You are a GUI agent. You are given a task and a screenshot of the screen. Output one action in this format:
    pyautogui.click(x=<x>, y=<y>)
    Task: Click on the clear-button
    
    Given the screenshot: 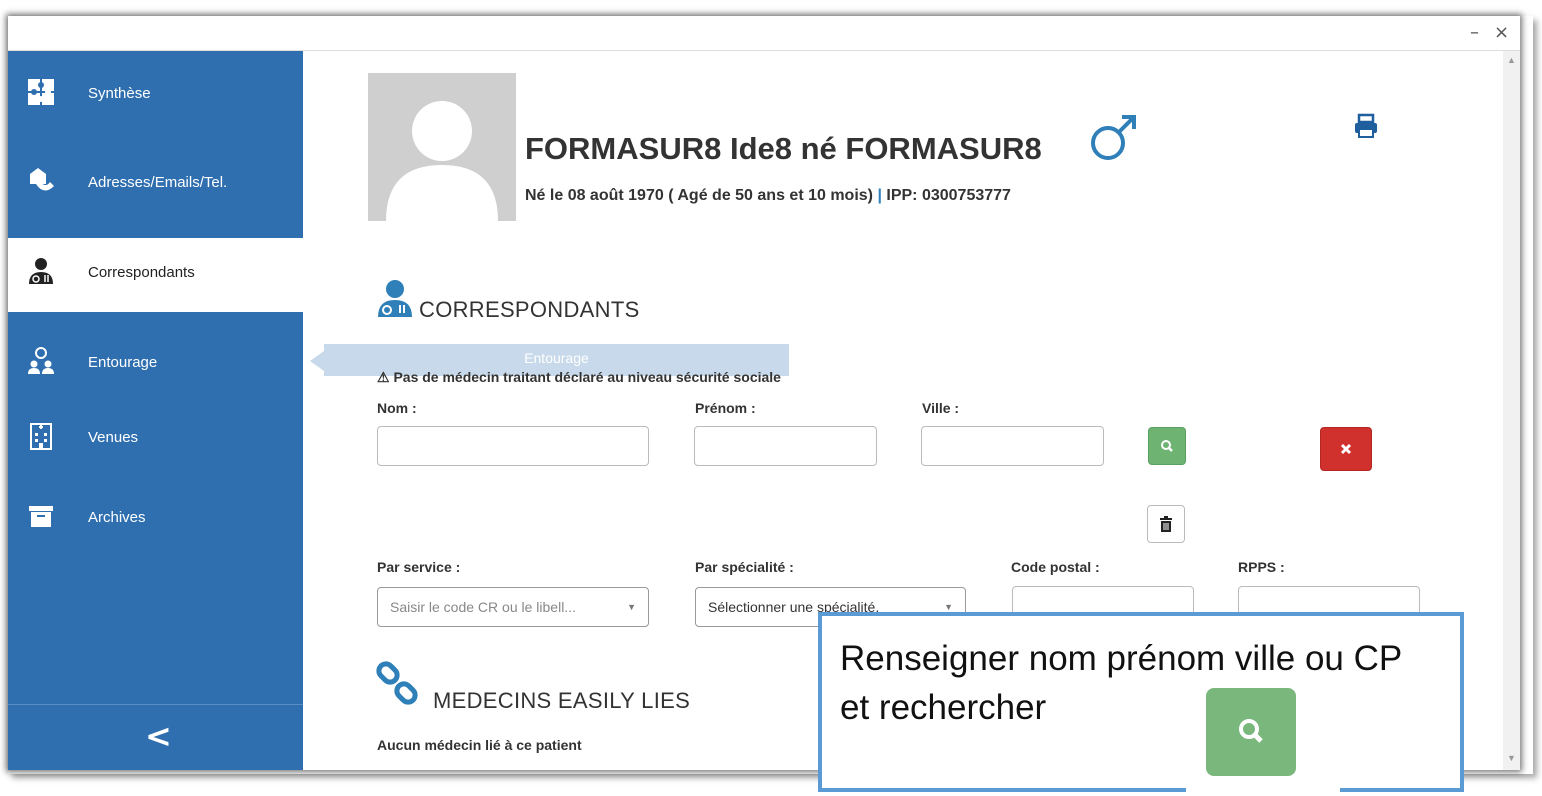 What is the action you would take?
    pyautogui.click(x=1346, y=449)
    